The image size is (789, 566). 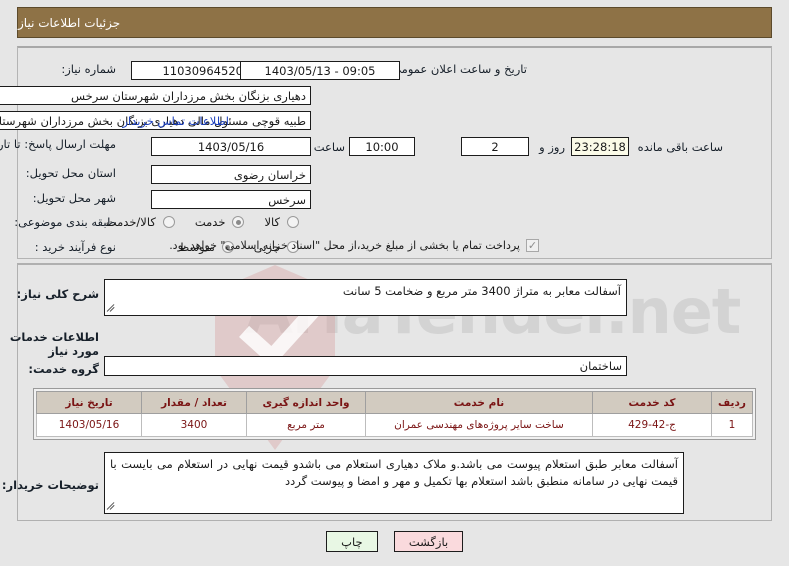 What do you see at coordinates (306, 425) in the screenshot?
I see `cell-unit: متر مربع` at bounding box center [306, 425].